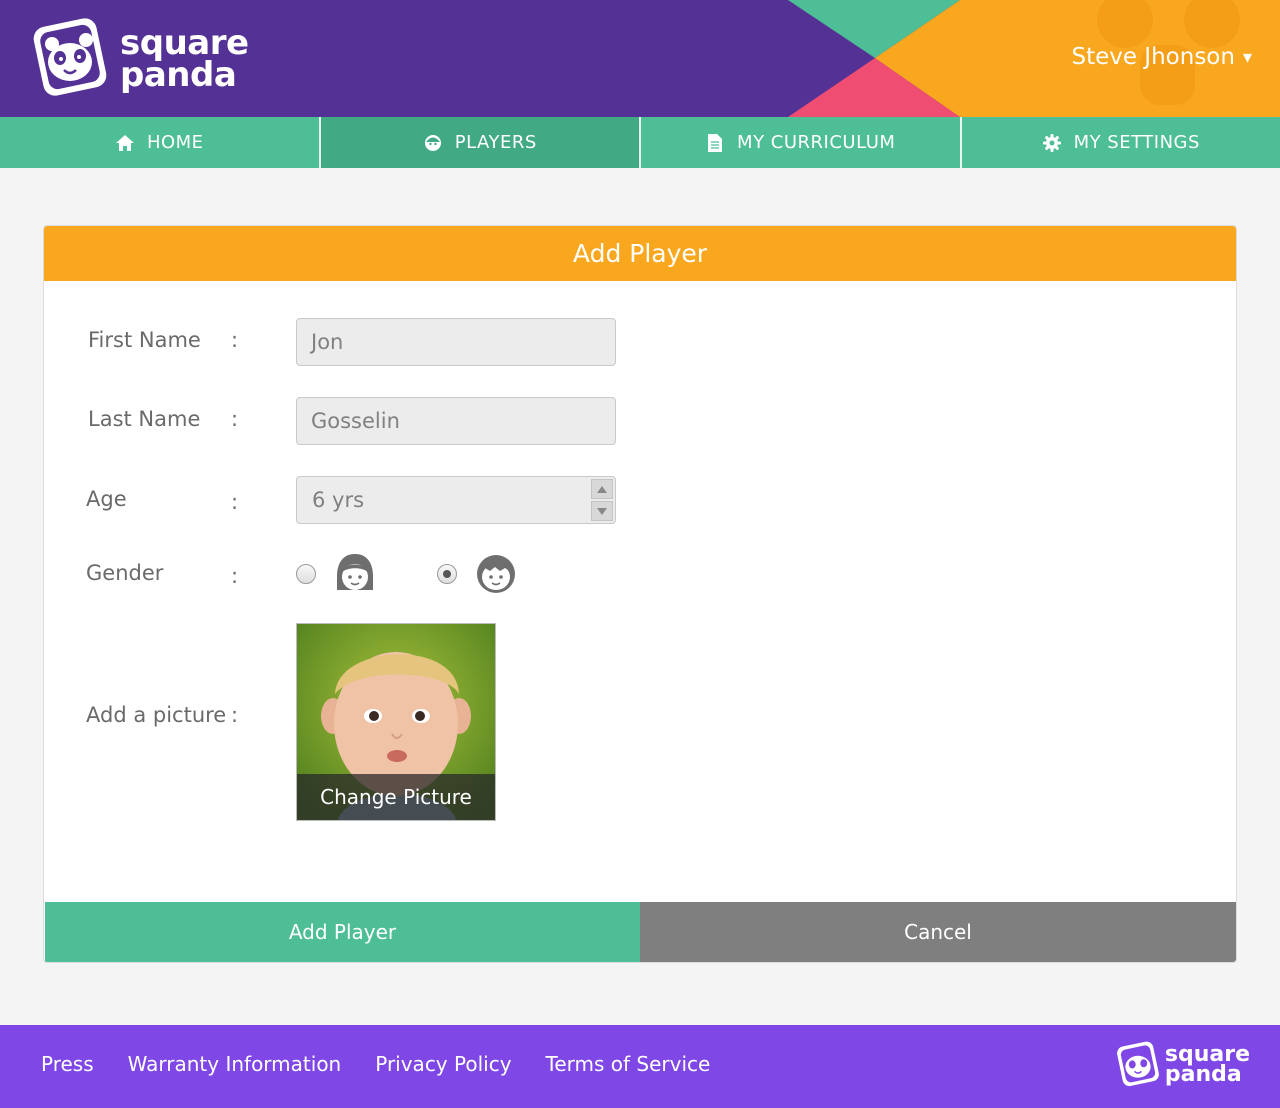 The width and height of the screenshot is (1280, 1108). Describe the element at coordinates (1052, 143) in the screenshot. I see `gear-icon` at that location.